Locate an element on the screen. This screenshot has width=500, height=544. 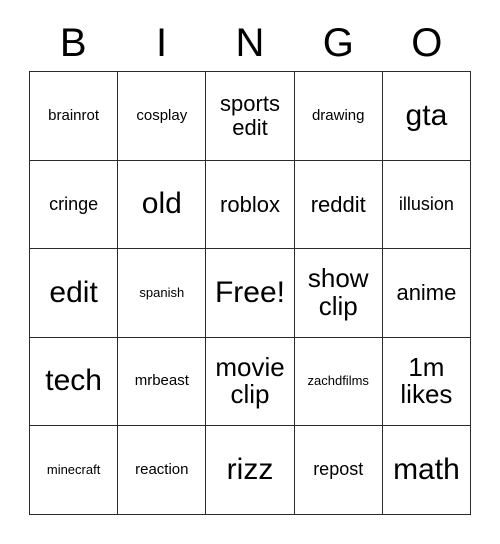
bingo-cell: cringe is located at coordinates (74, 204).